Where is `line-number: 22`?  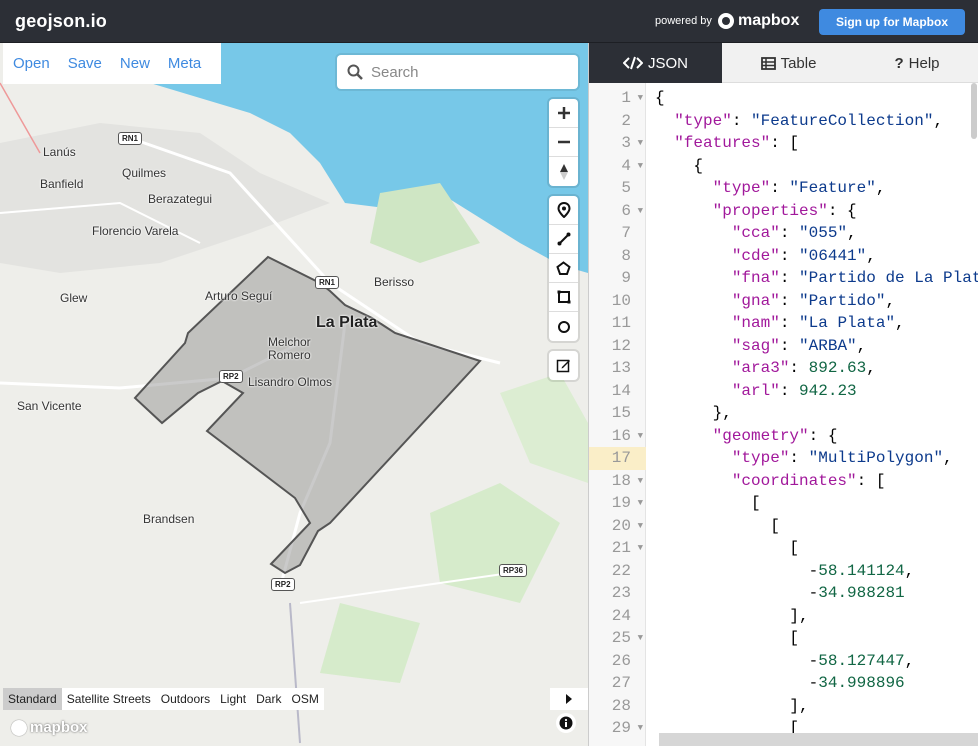
line-number: 22 is located at coordinates (621, 570).